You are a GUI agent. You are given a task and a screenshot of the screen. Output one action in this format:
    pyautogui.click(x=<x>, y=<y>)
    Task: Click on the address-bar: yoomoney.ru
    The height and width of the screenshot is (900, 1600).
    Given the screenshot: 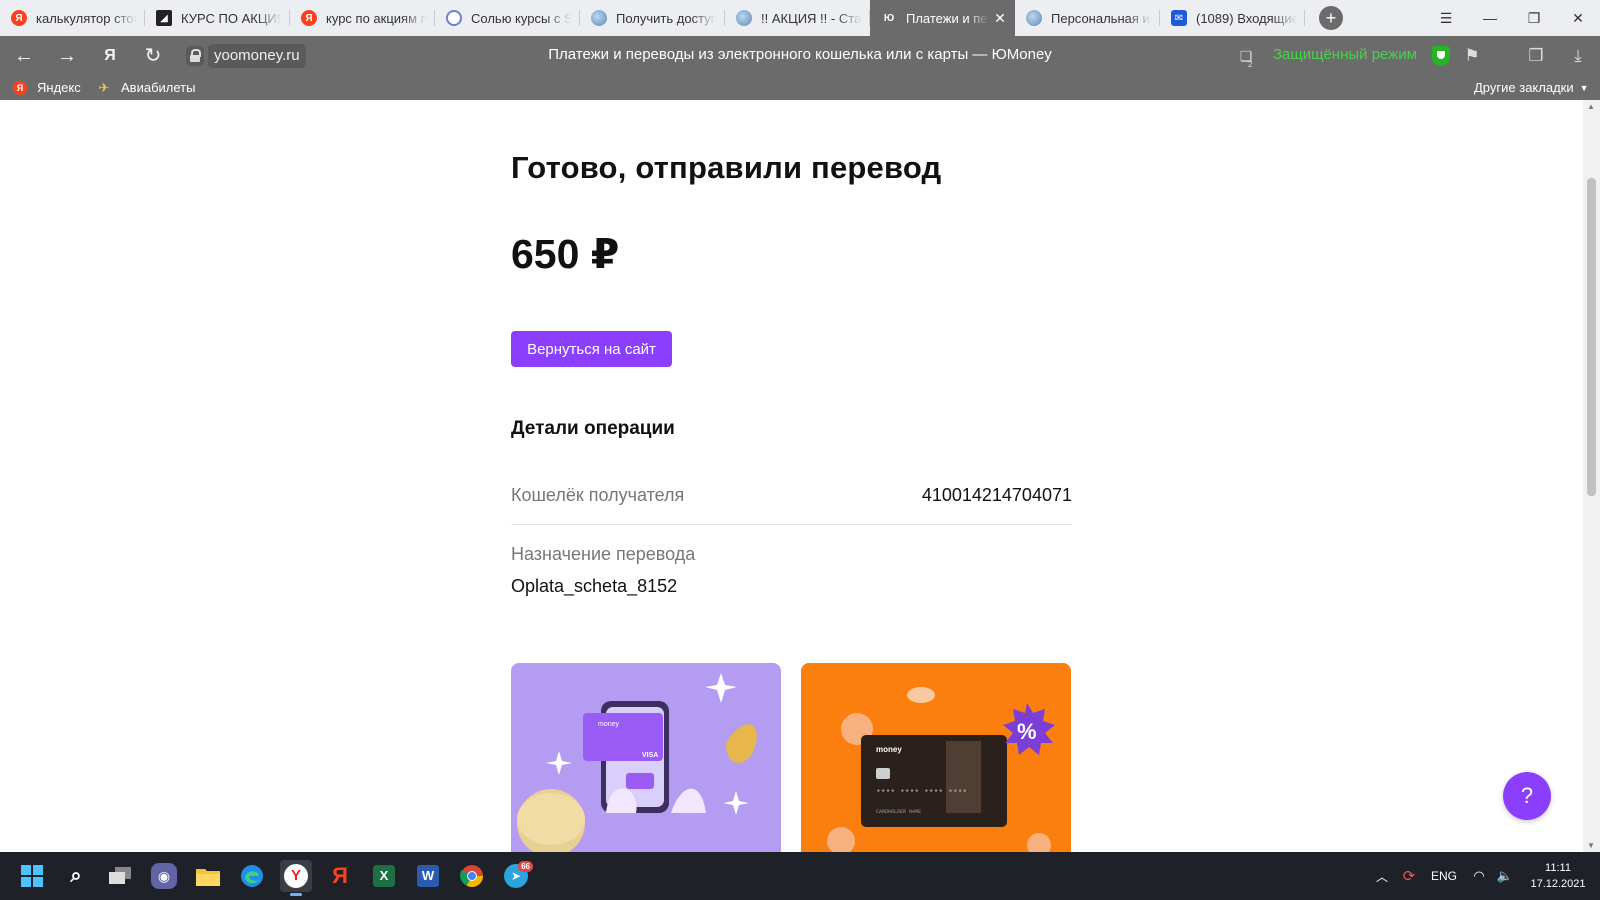 What is the action you would take?
    pyautogui.click(x=257, y=56)
    